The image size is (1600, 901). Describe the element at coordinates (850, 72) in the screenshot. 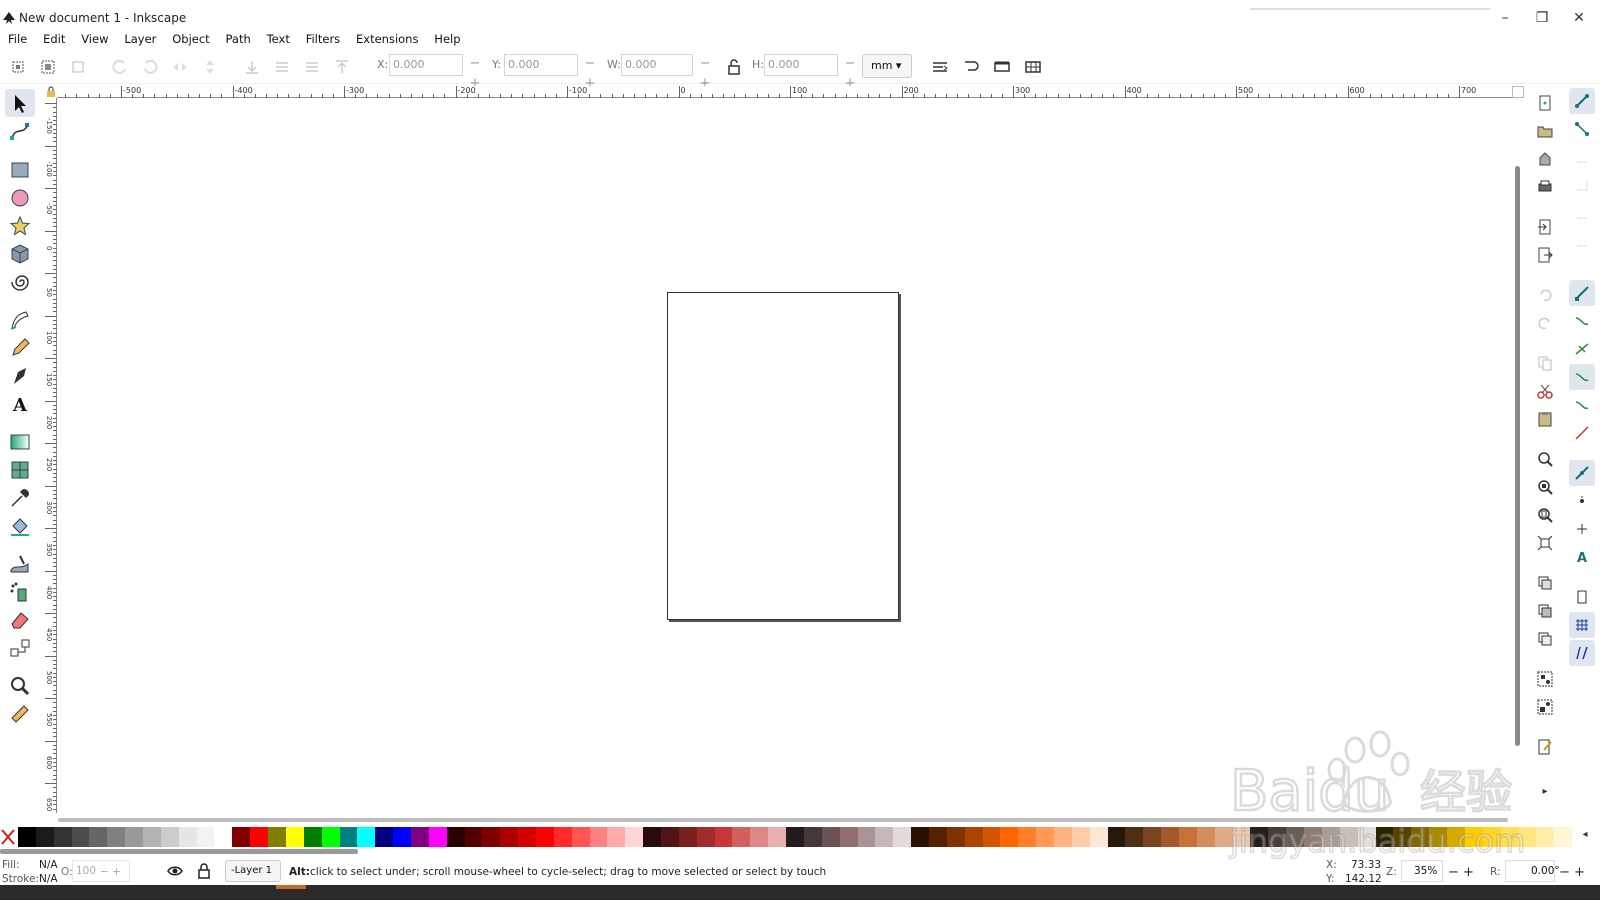

I see `h-decrement-button: − +` at that location.